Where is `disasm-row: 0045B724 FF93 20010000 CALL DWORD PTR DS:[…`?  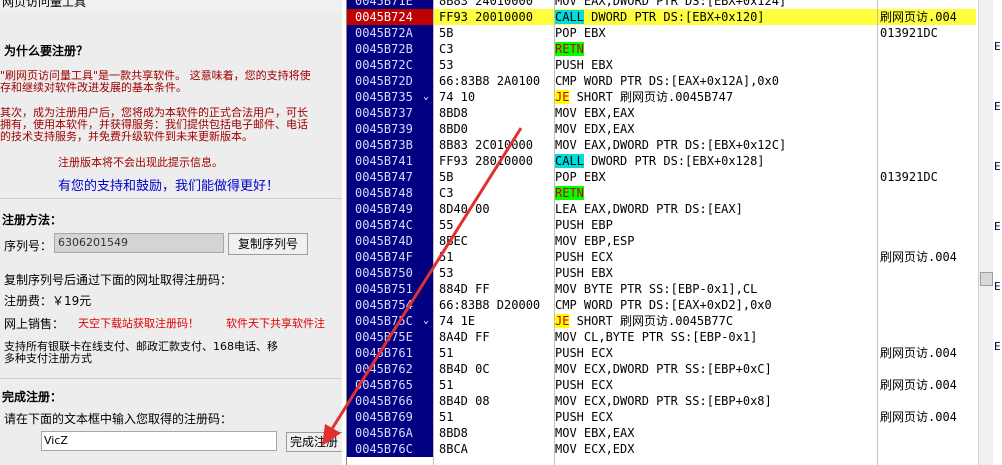 disasm-row: 0045B724 FF93 20010000 CALL DWORD PTR DS:[… is located at coordinates (674, 17).